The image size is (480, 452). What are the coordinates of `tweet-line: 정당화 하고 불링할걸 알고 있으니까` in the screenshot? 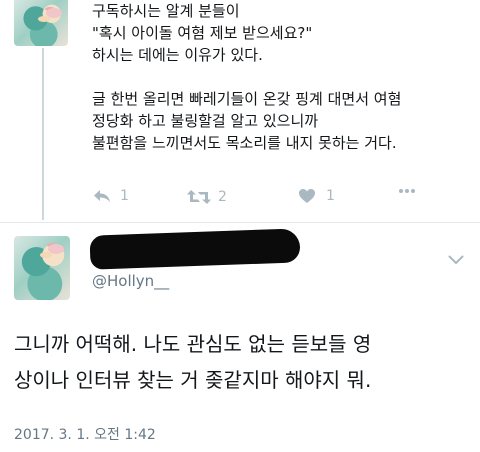 It's located at (205, 121).